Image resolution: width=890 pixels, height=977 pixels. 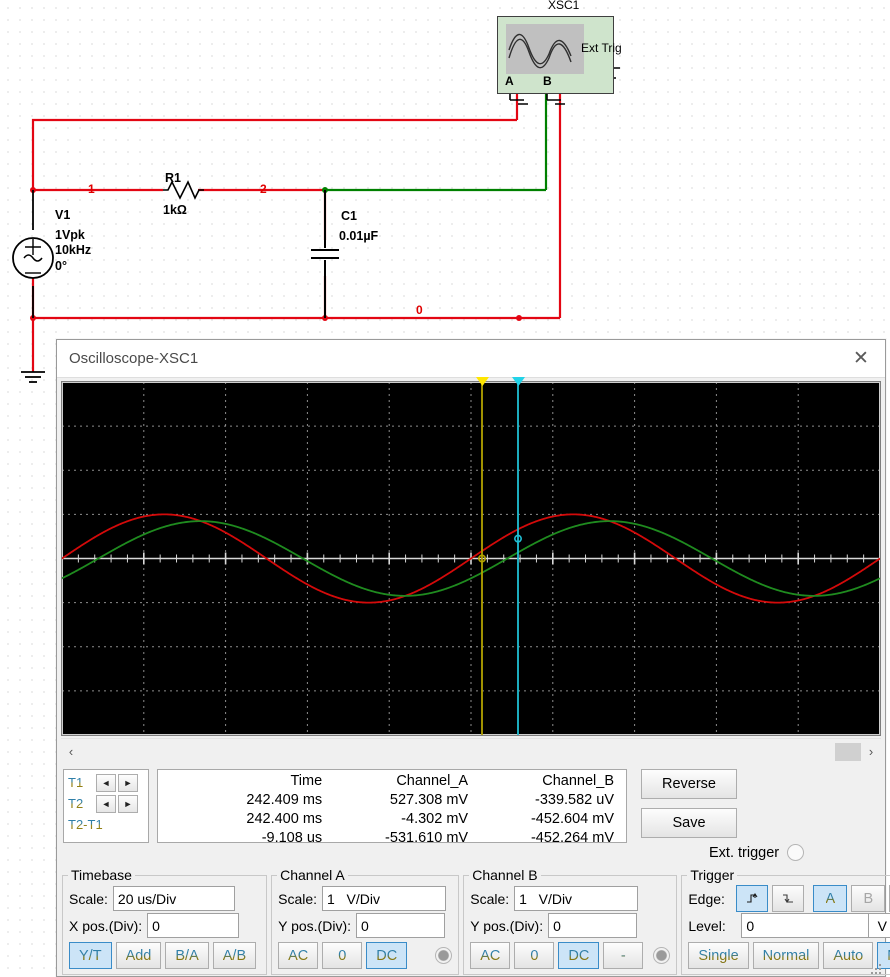 I want to click on channel-b-gnd-button: 0, so click(x=534, y=955).